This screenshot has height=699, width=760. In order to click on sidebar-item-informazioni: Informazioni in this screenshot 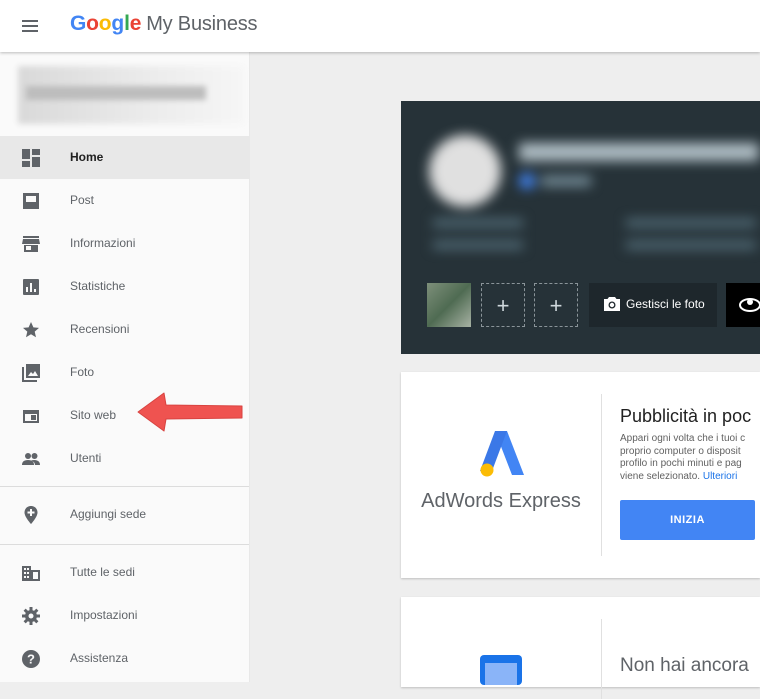, I will do `click(124, 243)`.